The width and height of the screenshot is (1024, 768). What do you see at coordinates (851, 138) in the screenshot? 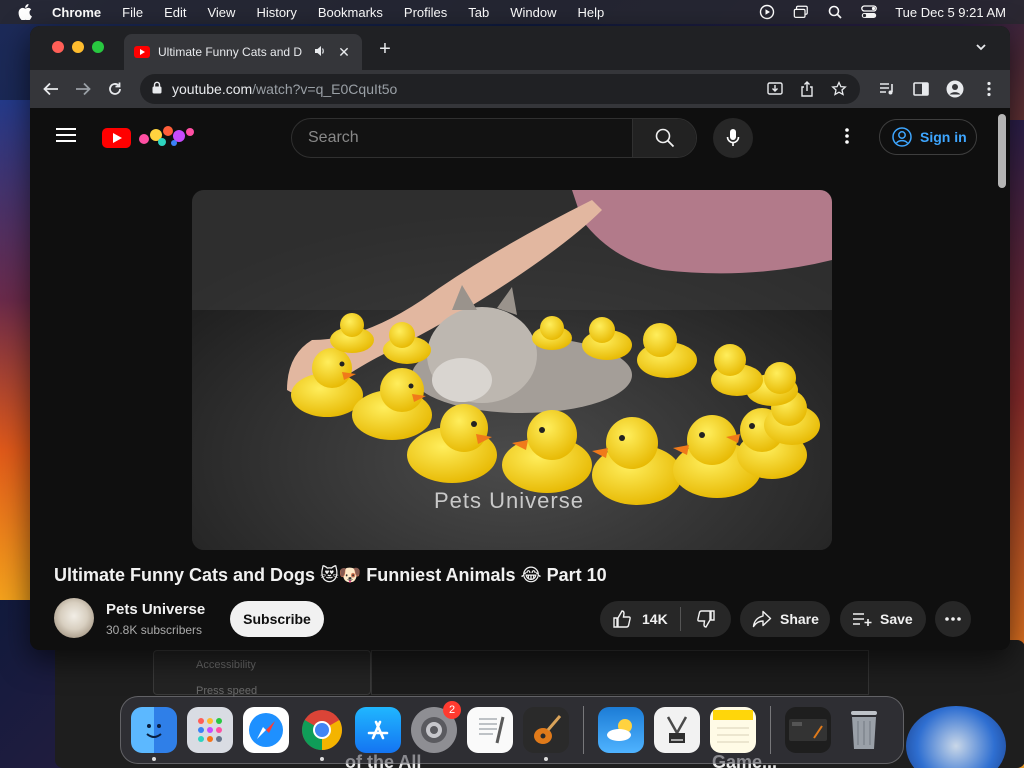
I see `settings-more-icon` at bounding box center [851, 138].